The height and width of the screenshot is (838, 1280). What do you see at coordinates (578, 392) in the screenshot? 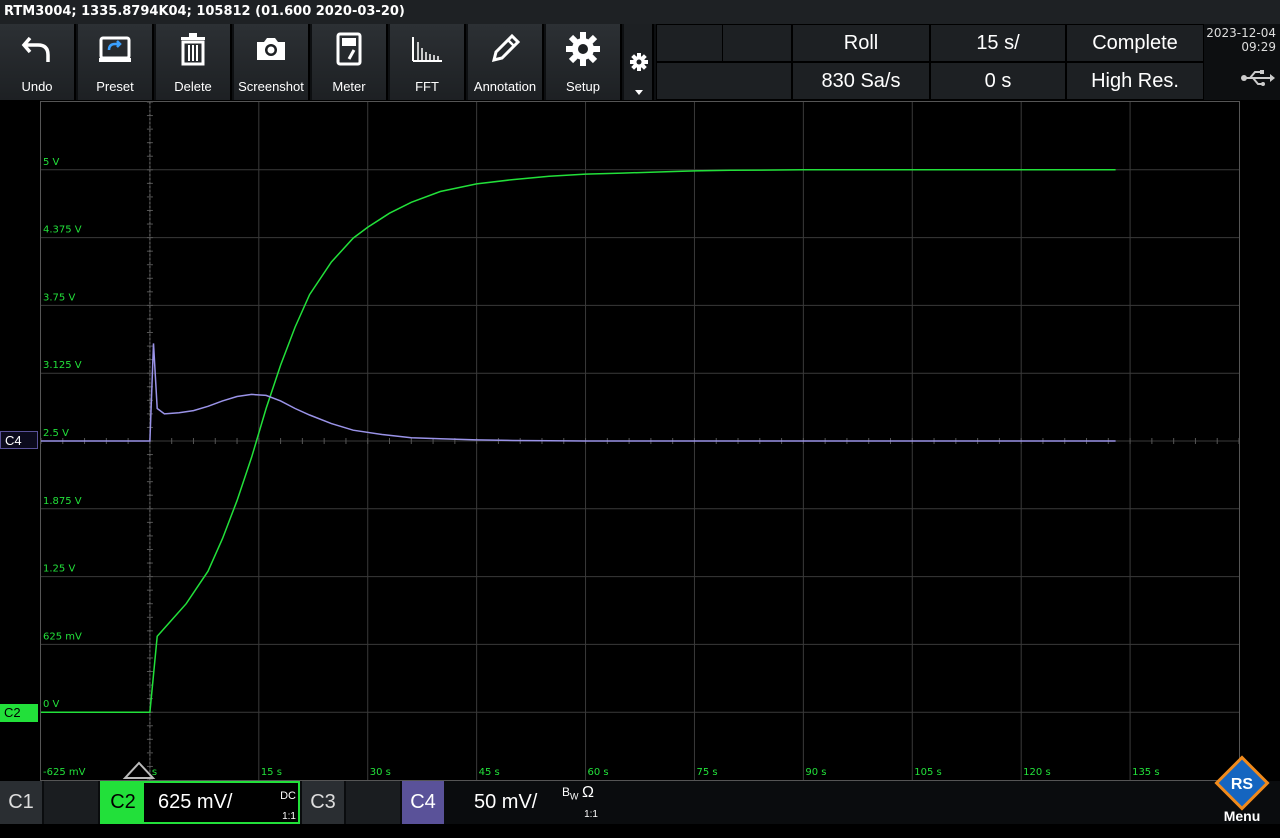
I see `trace-c4` at bounding box center [578, 392].